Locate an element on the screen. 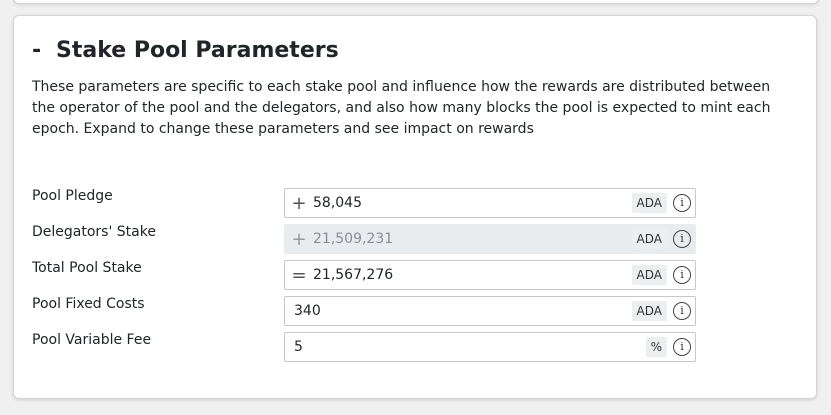 The image size is (831, 415). param-label: Pool Variable Fee is located at coordinates (92, 340).